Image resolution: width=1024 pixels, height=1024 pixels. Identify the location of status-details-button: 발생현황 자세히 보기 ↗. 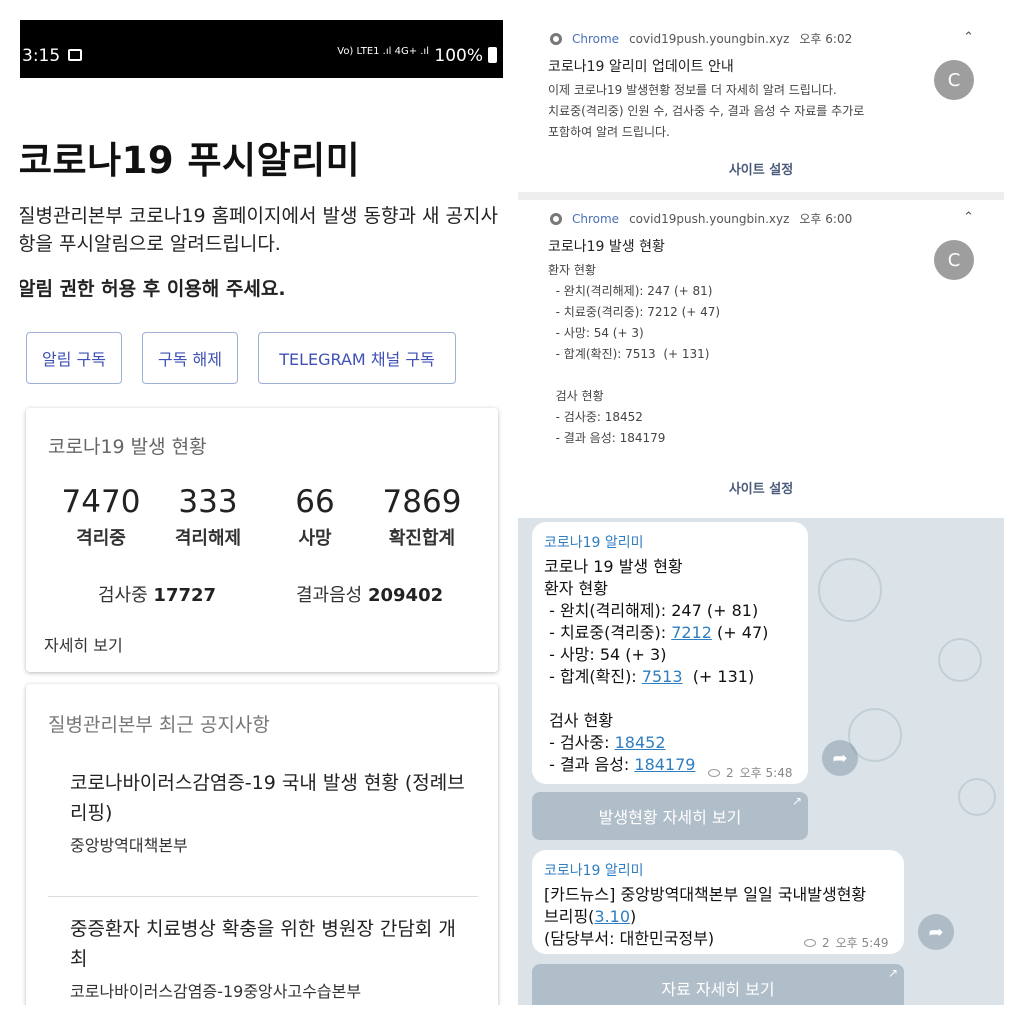
(670, 816).